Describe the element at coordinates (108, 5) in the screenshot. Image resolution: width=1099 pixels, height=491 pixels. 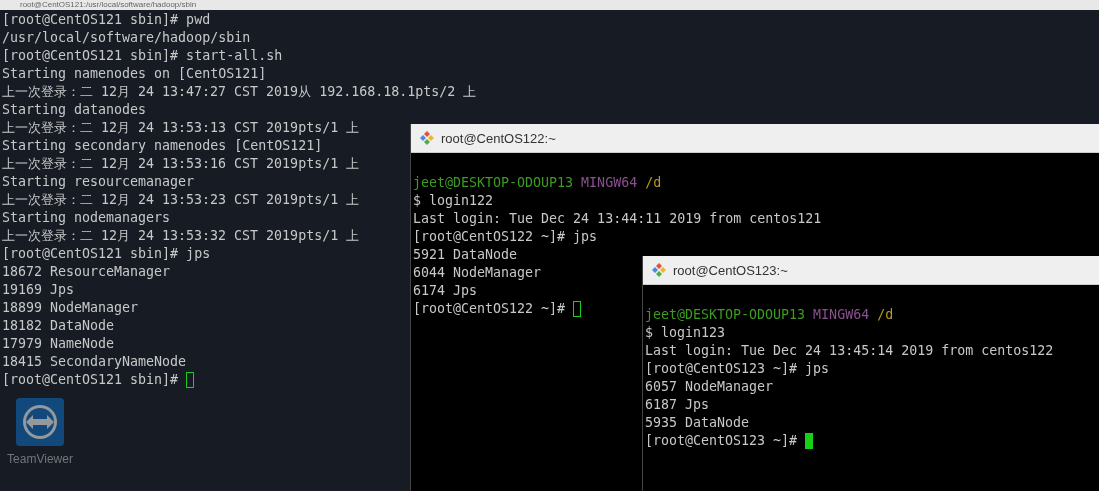
I see `window-title: root@CentOS121:/usr/local/software/hadoop/sbin` at that location.